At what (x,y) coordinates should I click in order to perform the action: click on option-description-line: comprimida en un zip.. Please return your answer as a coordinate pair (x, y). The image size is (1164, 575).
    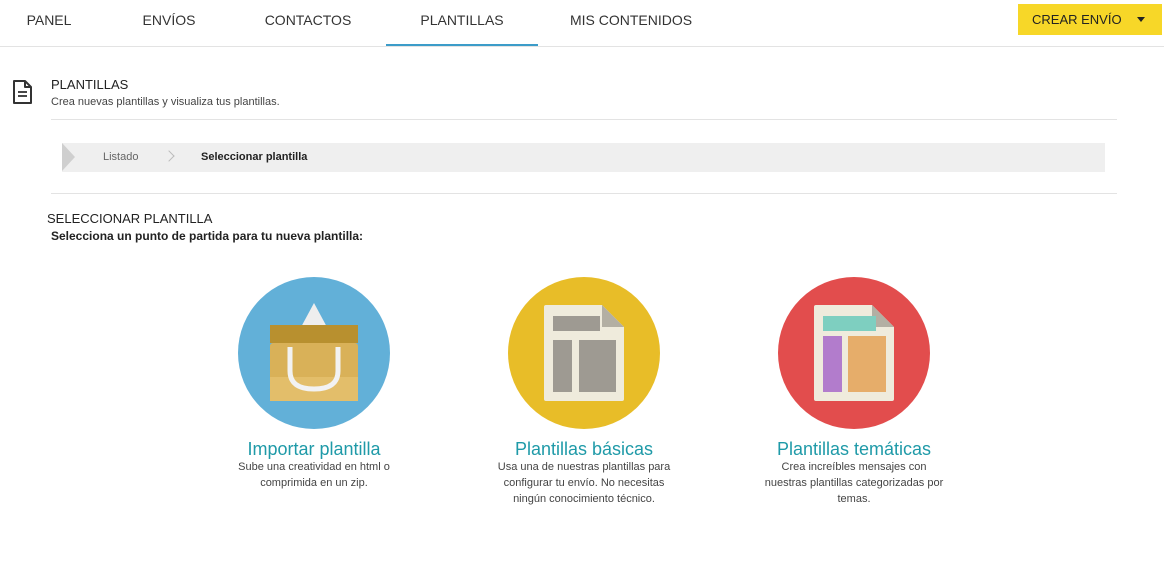
    Looking at the image, I should click on (314, 483).